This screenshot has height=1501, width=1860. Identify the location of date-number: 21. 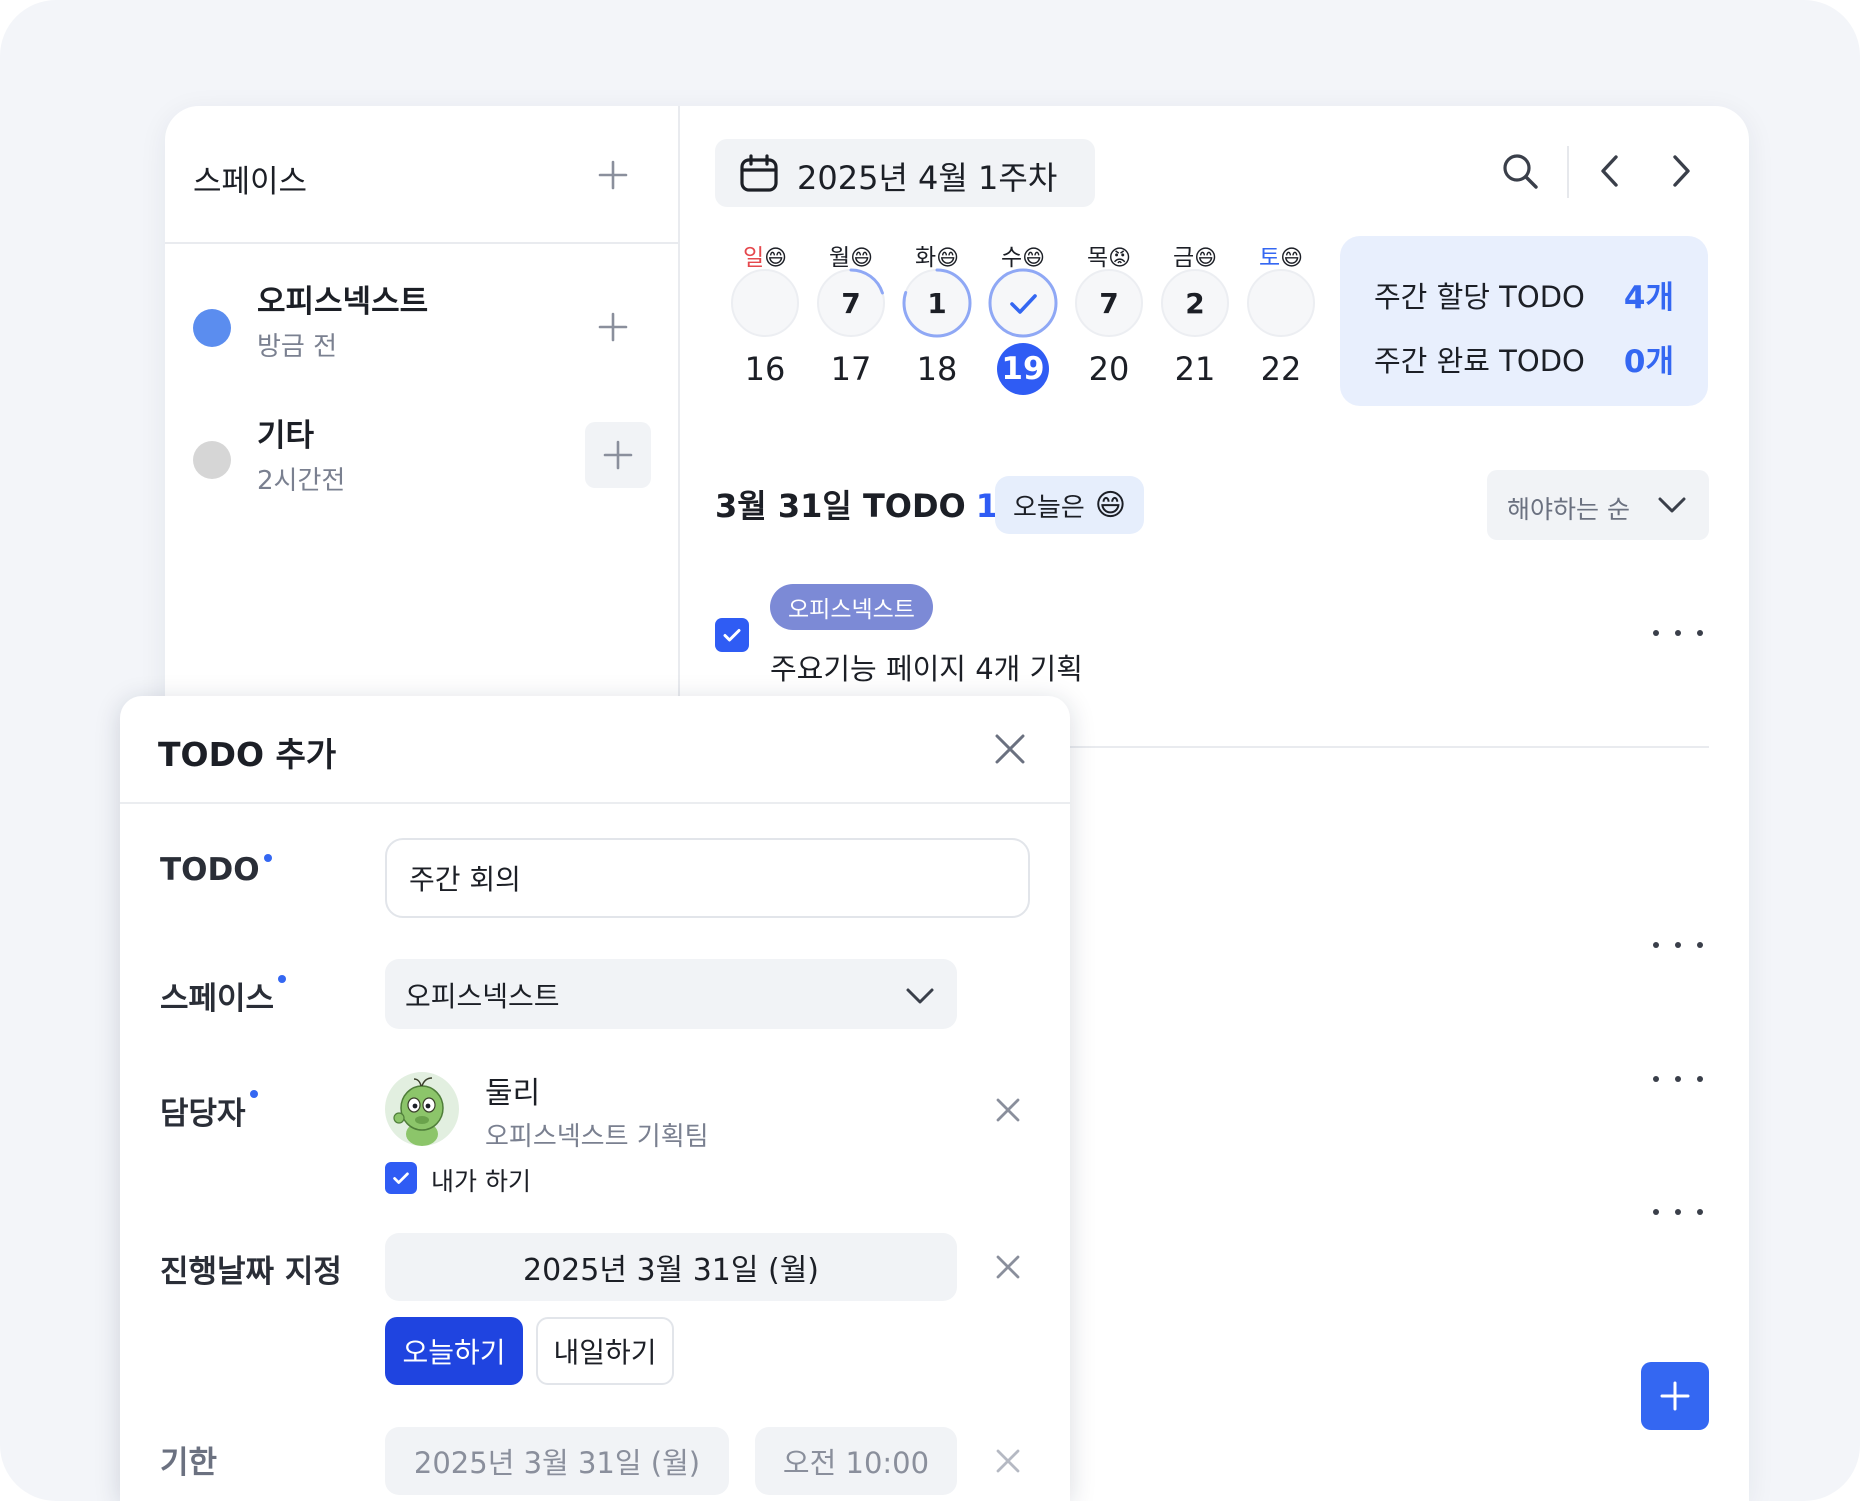
(1195, 369).